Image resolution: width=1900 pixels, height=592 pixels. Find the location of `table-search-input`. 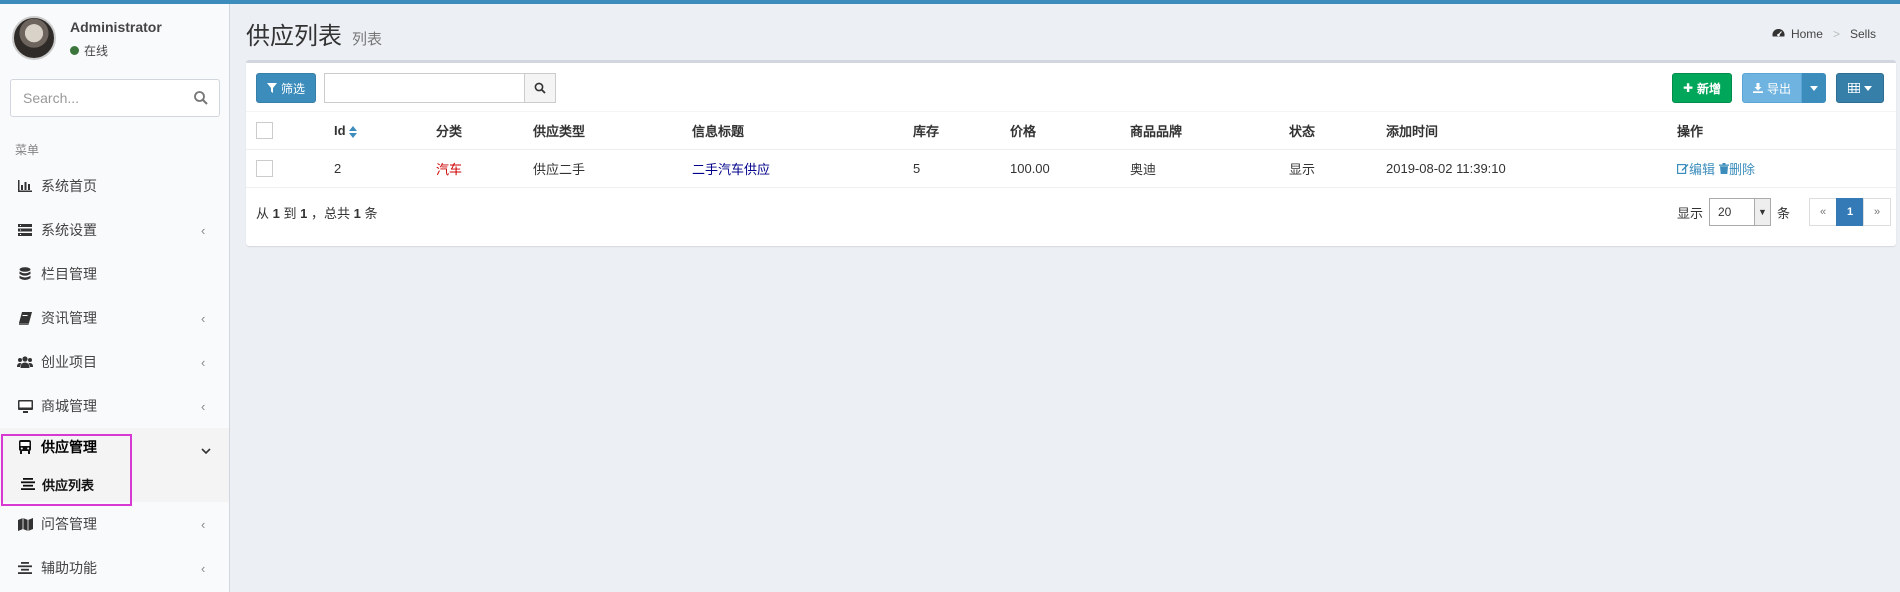

table-search-input is located at coordinates (424, 88).